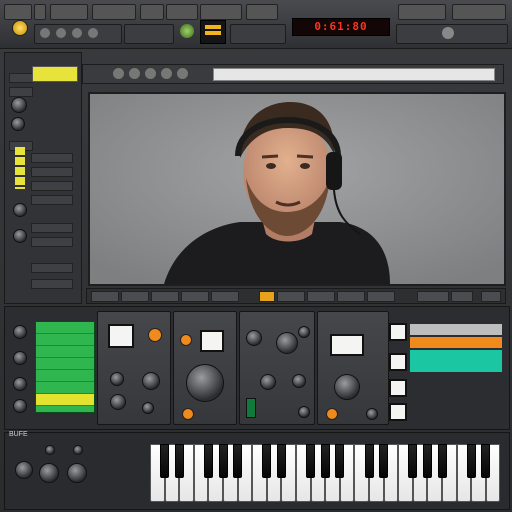 The height and width of the screenshot is (512, 512). Describe the element at coordinates (49, 473) in the screenshot. I see `mod-knob` at that location.